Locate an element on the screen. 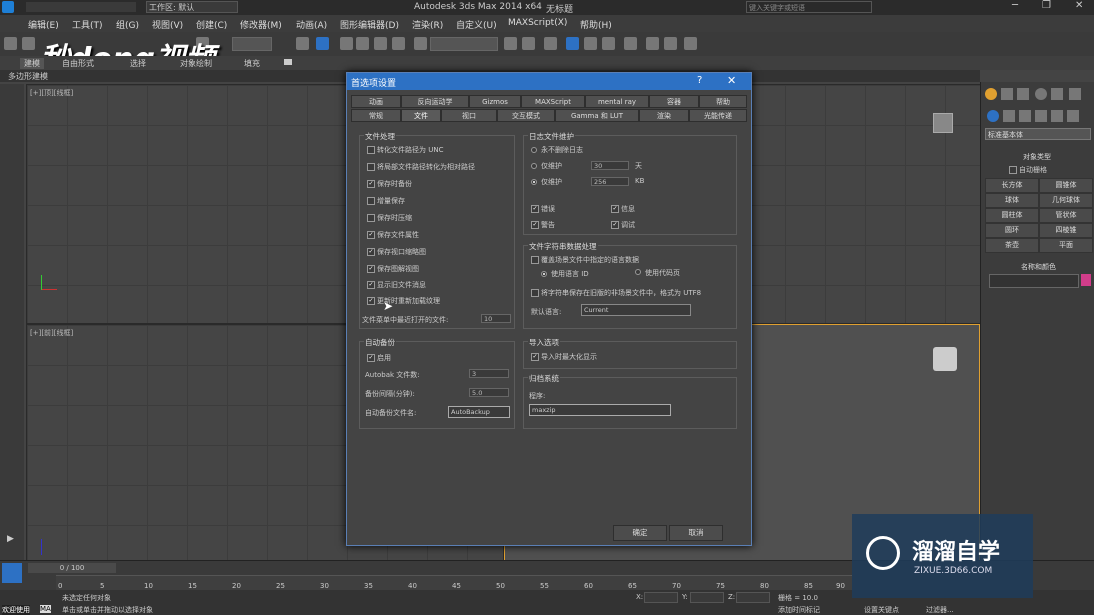  keep-kb-radio is located at coordinates (534, 182).